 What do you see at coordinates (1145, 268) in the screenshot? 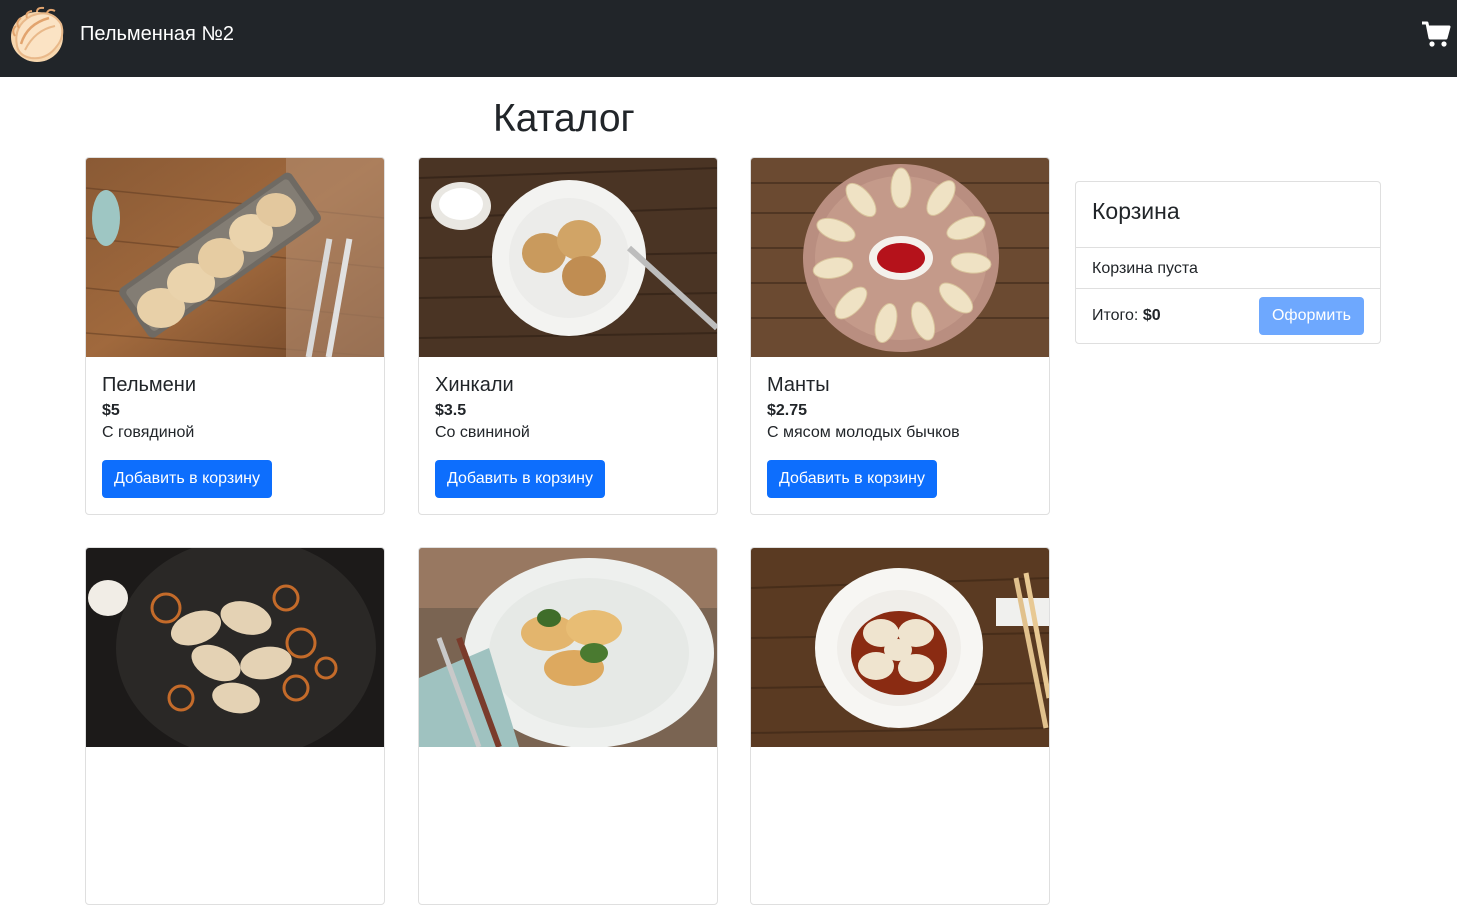
I see `cart-empty-message: Корзина пуста` at bounding box center [1145, 268].